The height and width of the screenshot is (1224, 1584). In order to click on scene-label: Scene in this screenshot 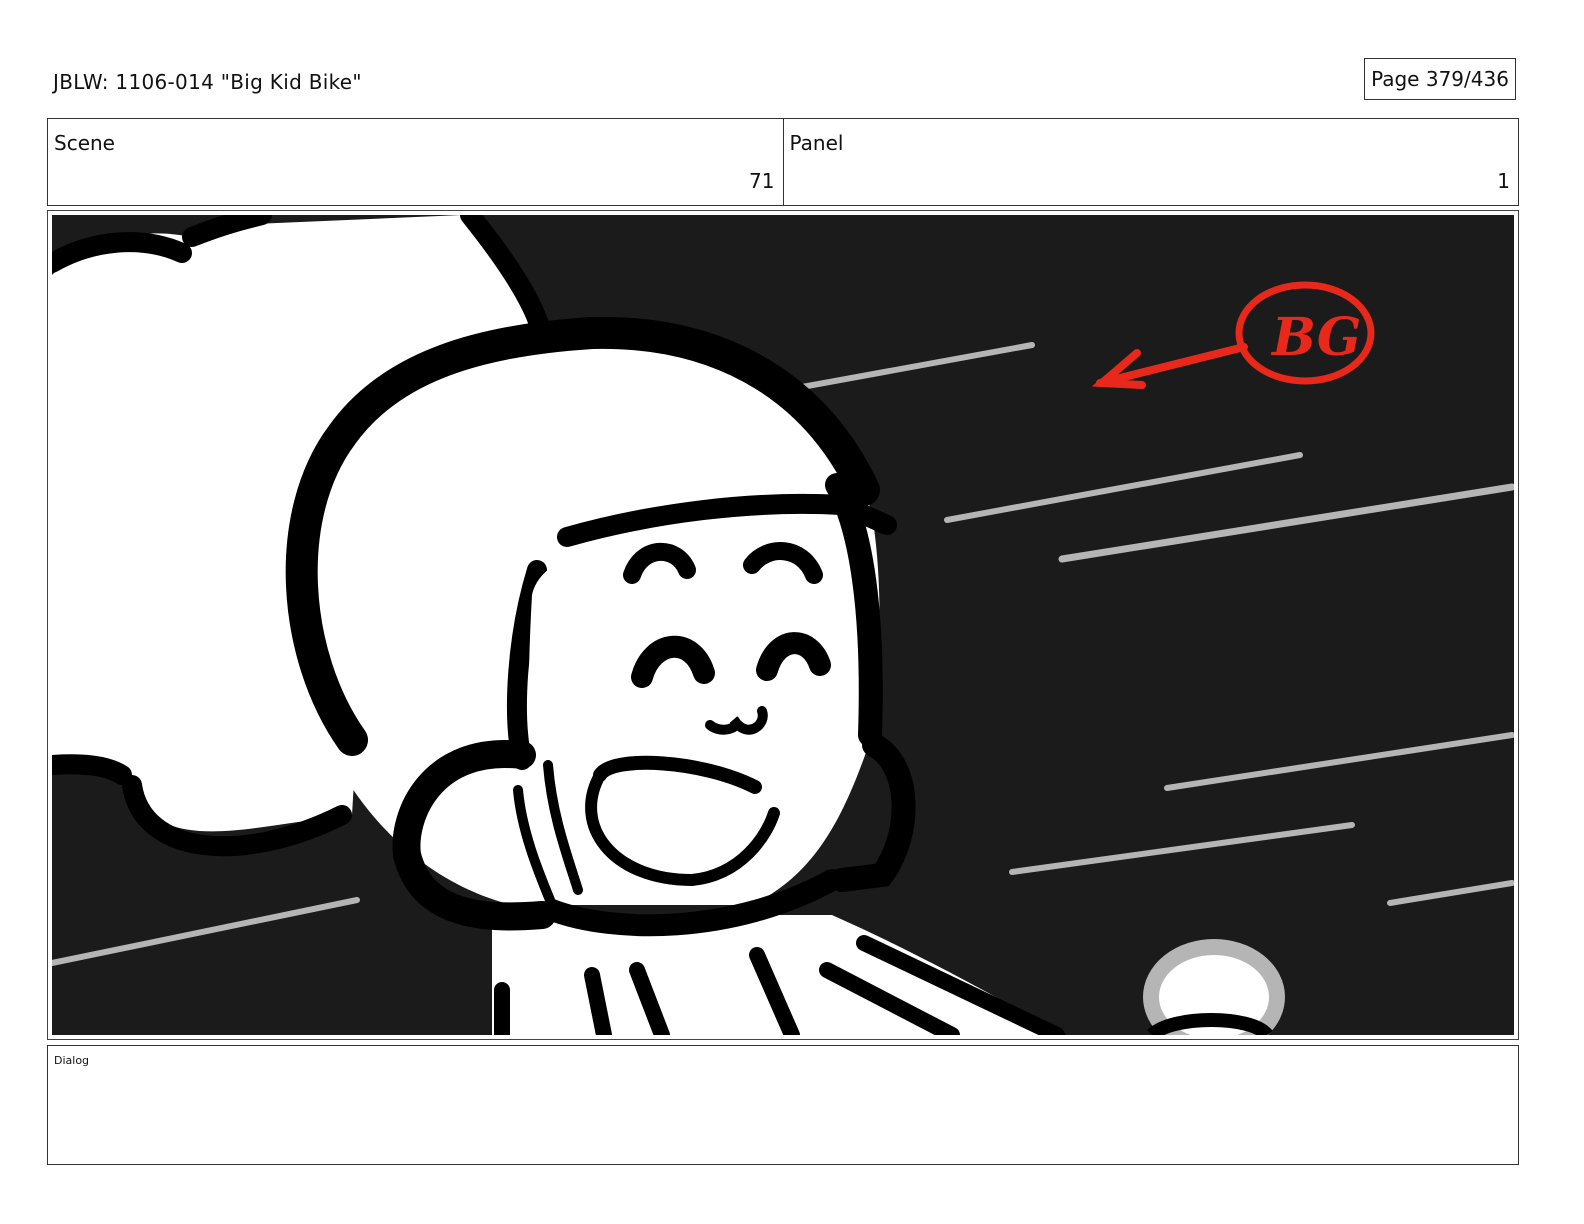, I will do `click(84, 143)`.